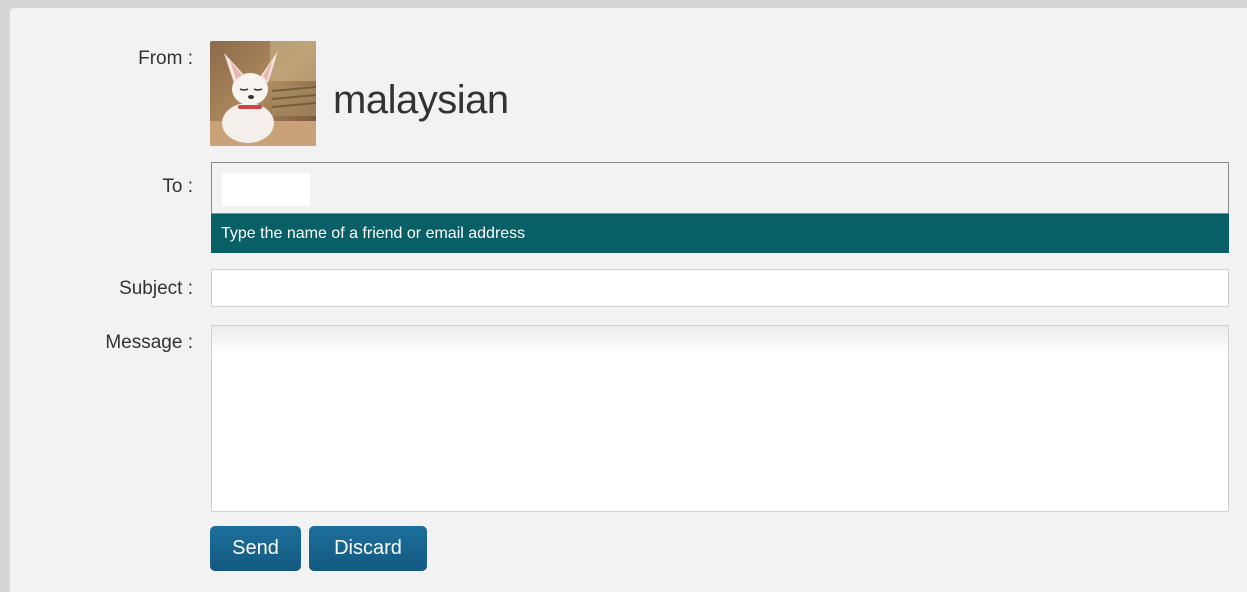 This screenshot has height=592, width=1247. I want to click on send-button: Send, so click(255, 548).